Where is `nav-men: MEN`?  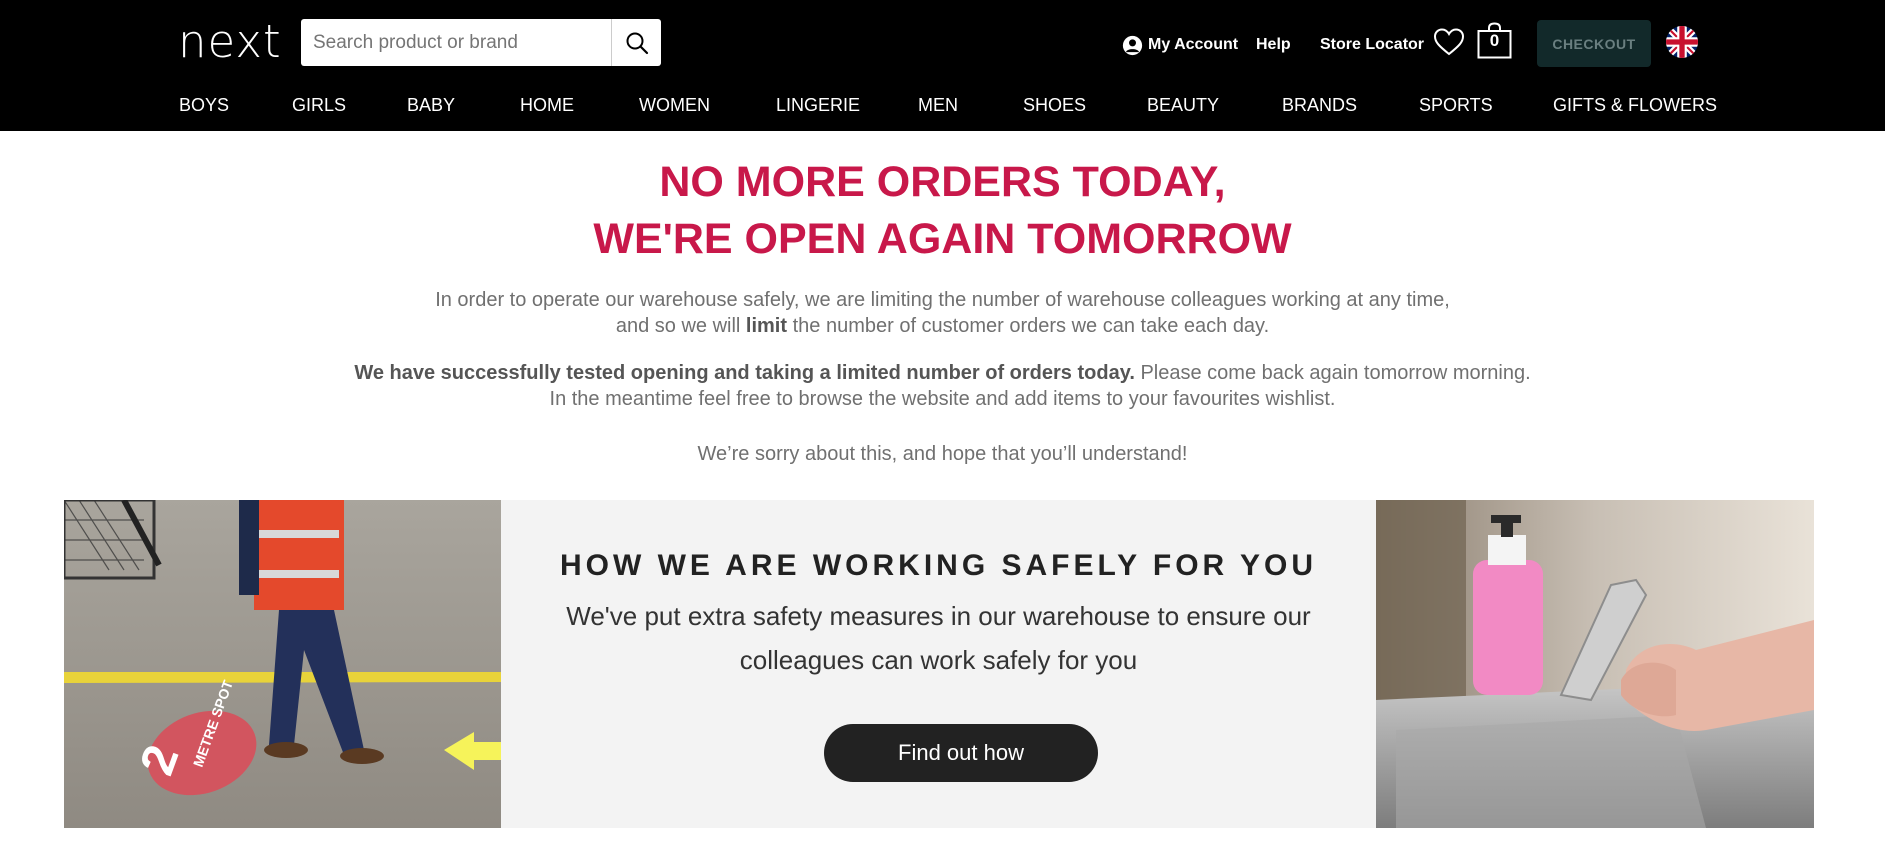 nav-men: MEN is located at coordinates (938, 105).